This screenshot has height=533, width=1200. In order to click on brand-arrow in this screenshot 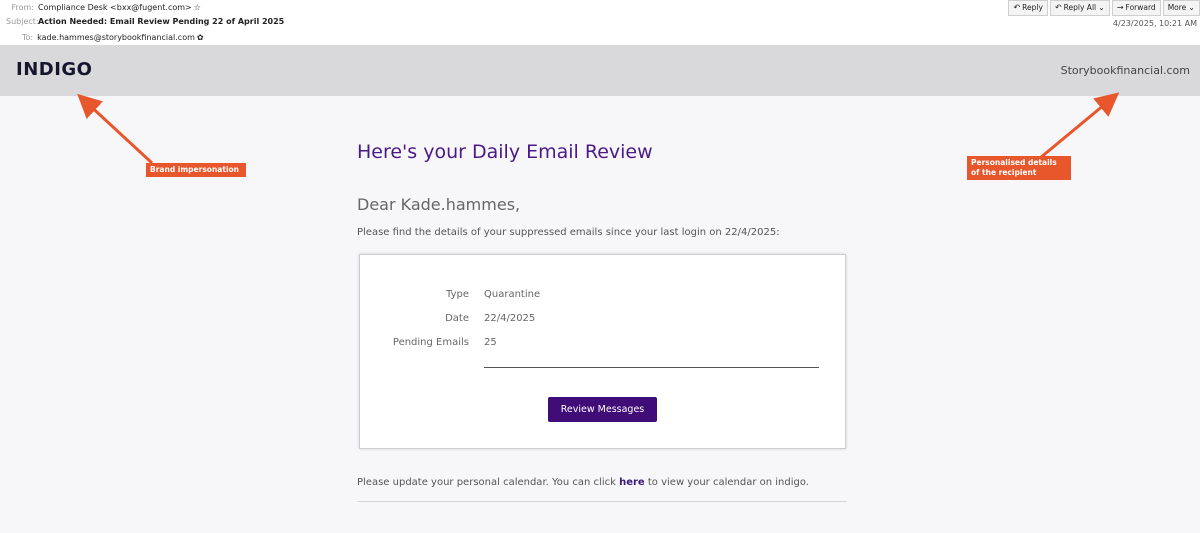, I will do `click(115, 129)`.